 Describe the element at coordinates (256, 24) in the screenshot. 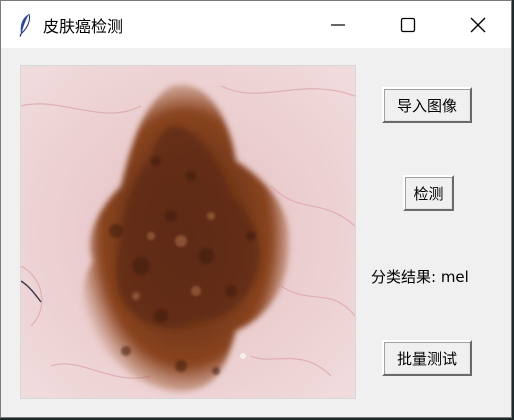

I see `title-bar: 皮肤癌检测` at that location.